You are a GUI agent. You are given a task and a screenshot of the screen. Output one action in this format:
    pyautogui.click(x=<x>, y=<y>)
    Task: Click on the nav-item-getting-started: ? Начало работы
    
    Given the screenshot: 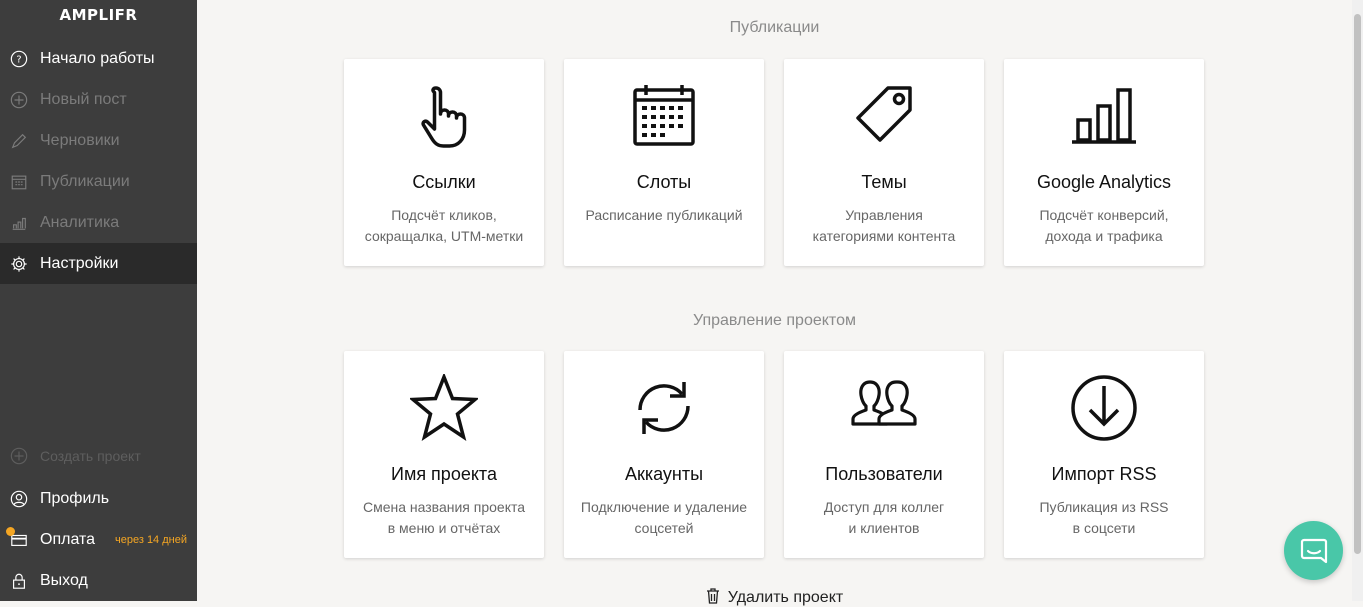 What is the action you would take?
    pyautogui.click(x=98, y=58)
    